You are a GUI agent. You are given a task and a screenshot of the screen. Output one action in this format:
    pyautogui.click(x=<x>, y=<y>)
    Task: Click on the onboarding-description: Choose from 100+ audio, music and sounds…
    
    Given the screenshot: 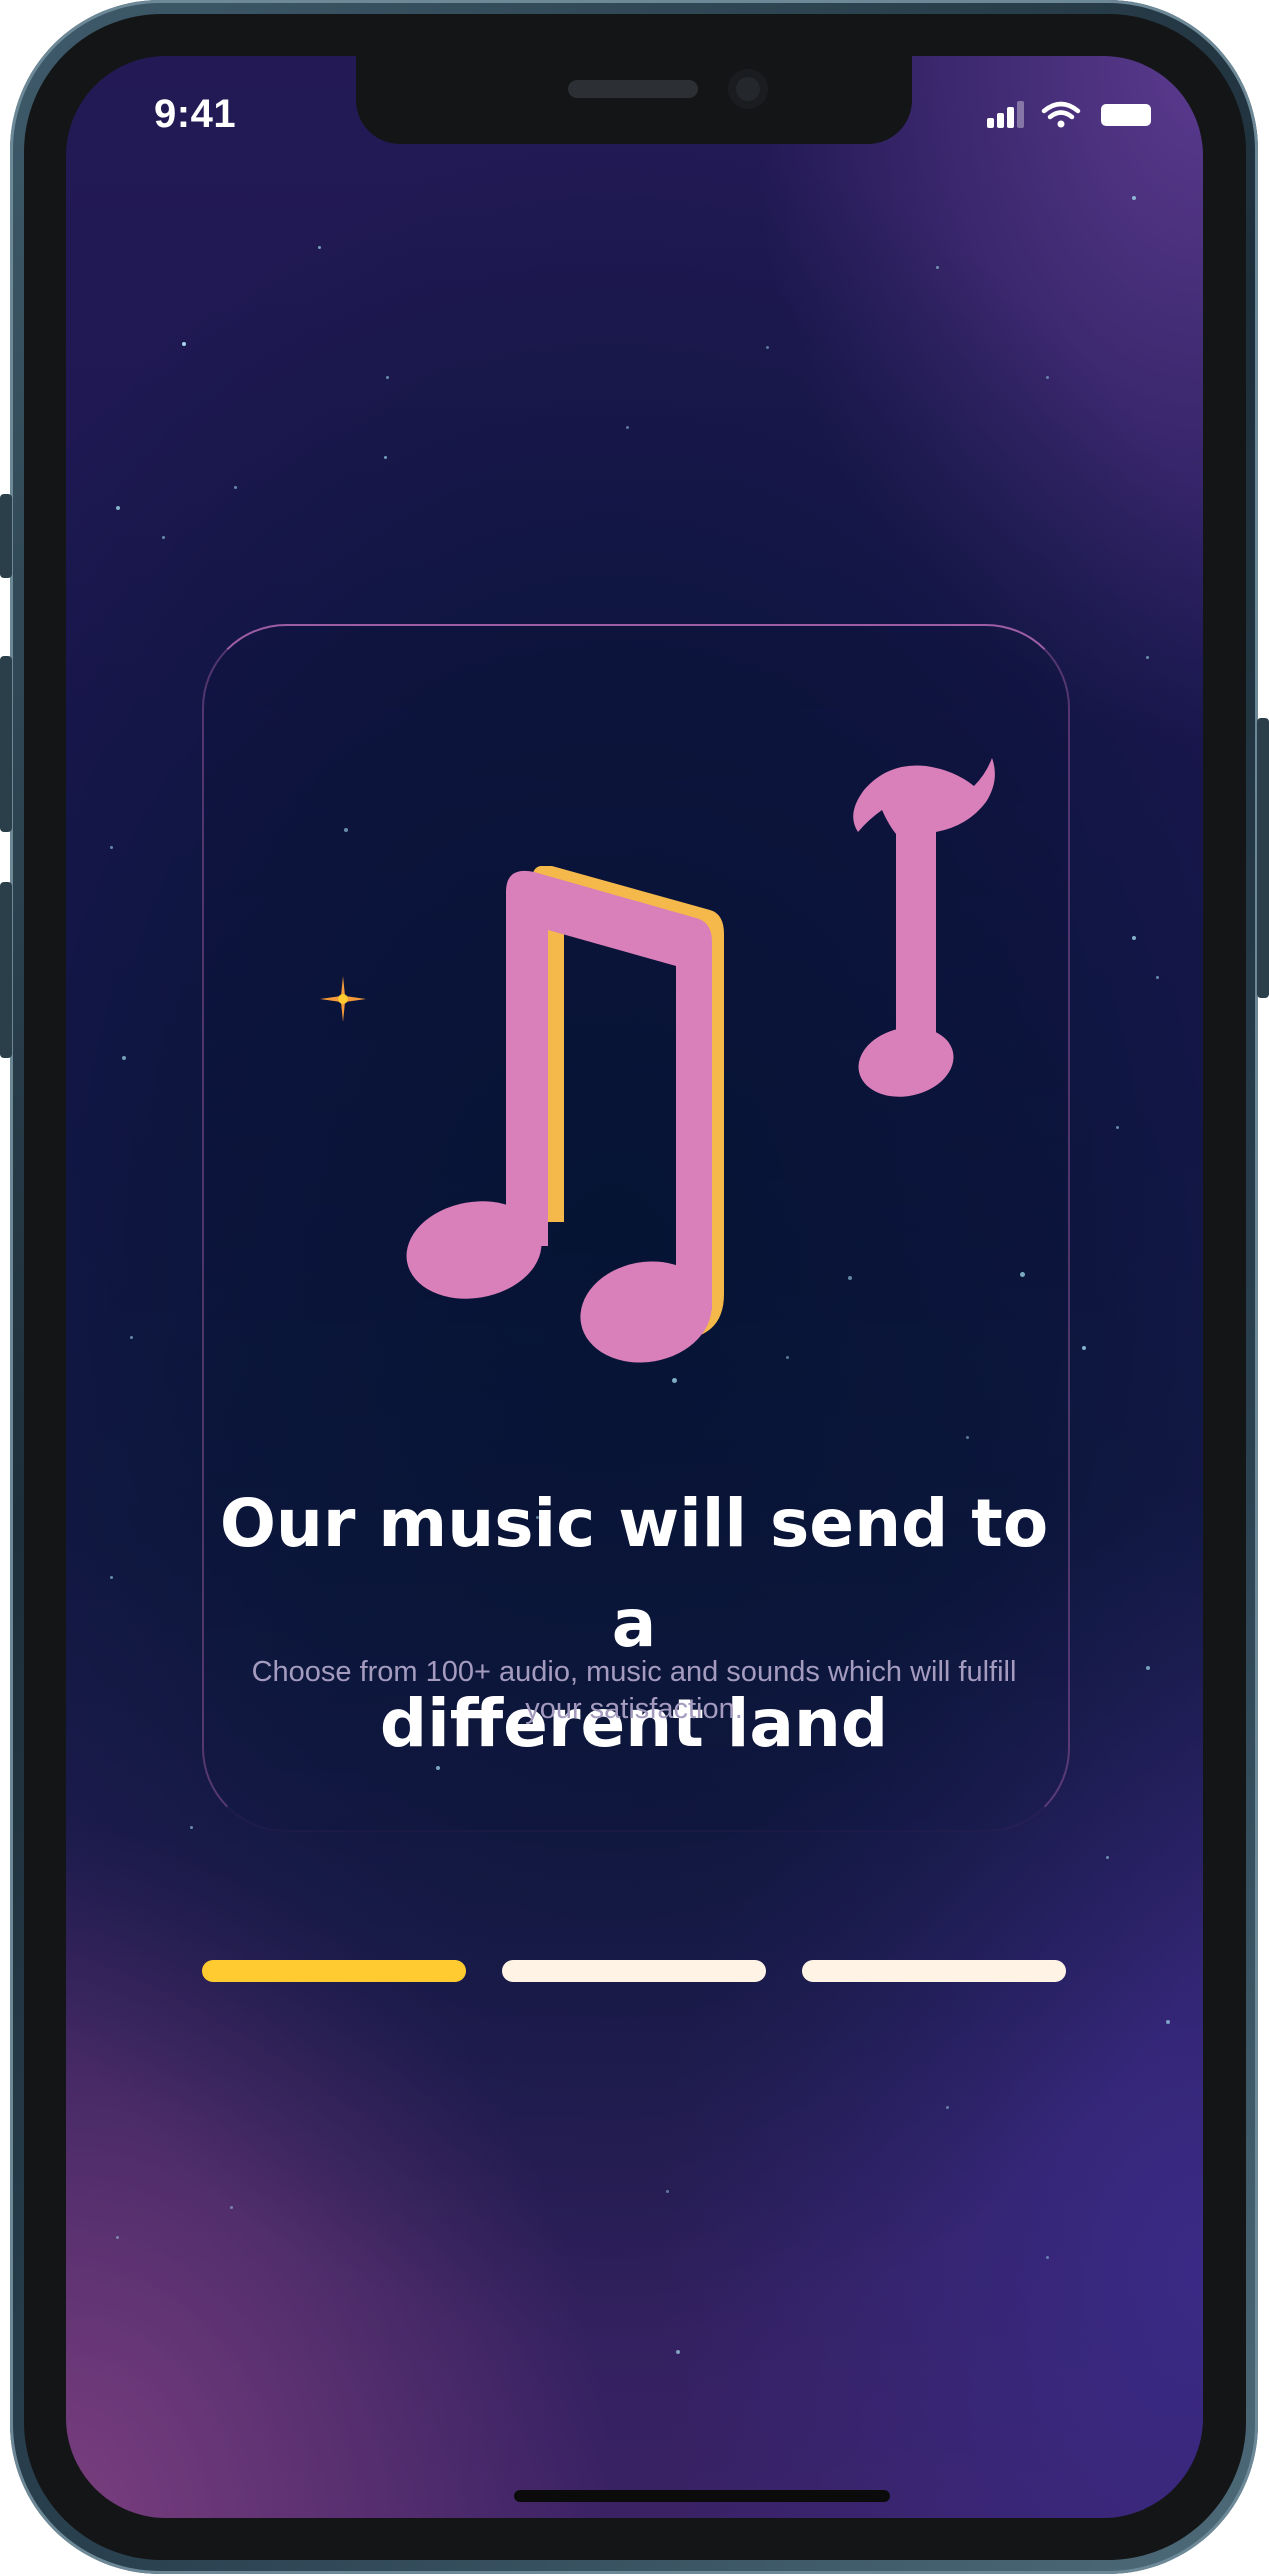 What is the action you would take?
    pyautogui.click(x=634, y=1690)
    